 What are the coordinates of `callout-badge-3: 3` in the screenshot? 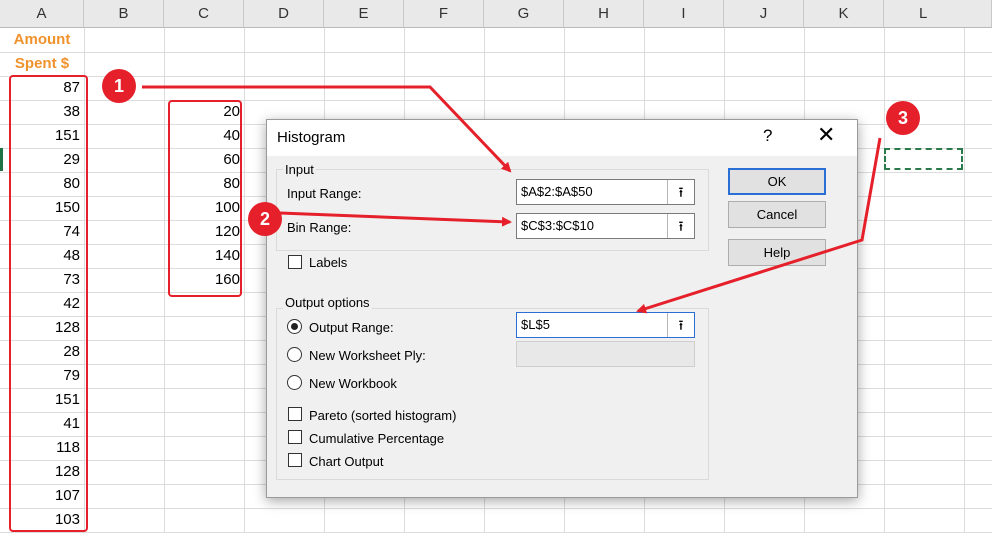 It's located at (903, 118).